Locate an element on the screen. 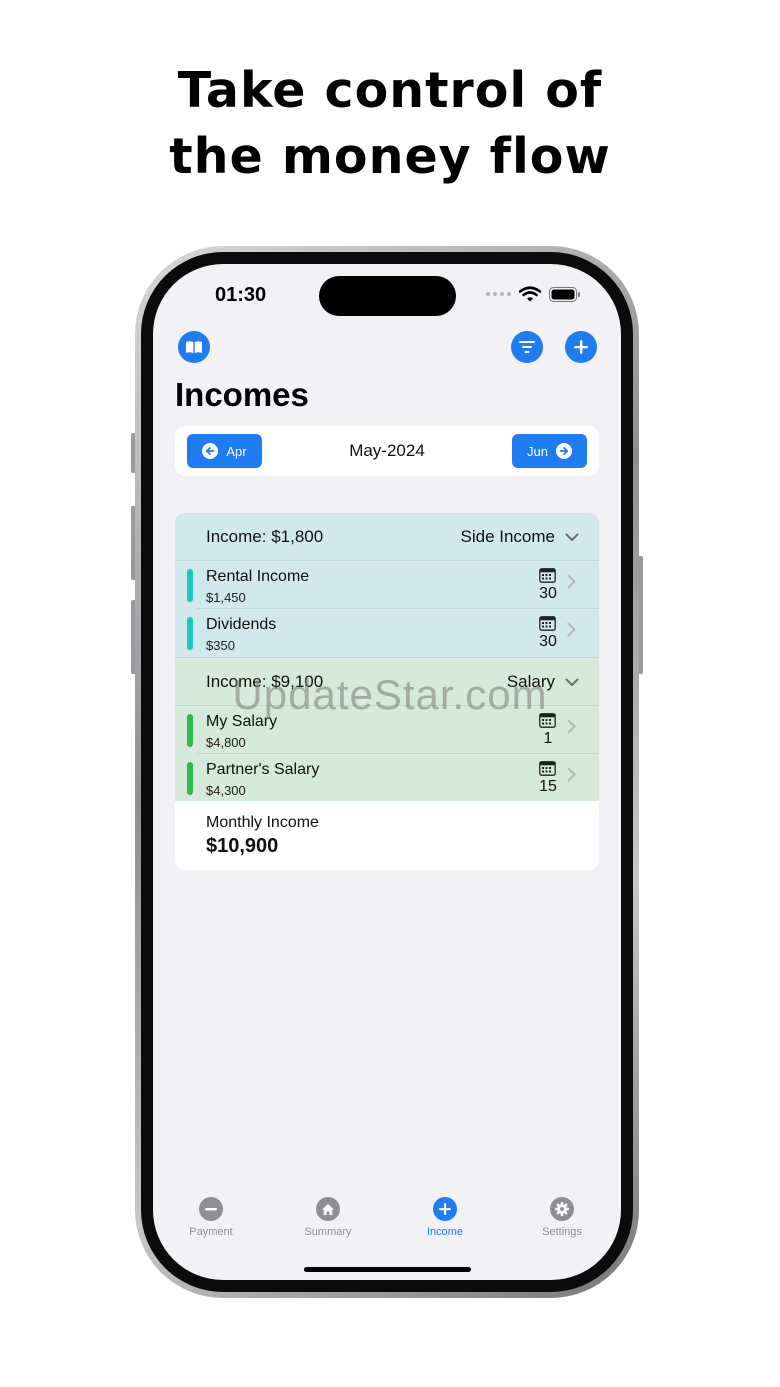  status-time: 01:30 is located at coordinates (241, 295).